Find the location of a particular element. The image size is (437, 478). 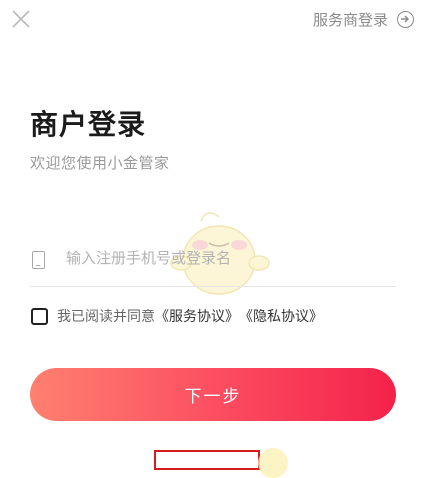

phone-input-row is located at coordinates (213, 263).